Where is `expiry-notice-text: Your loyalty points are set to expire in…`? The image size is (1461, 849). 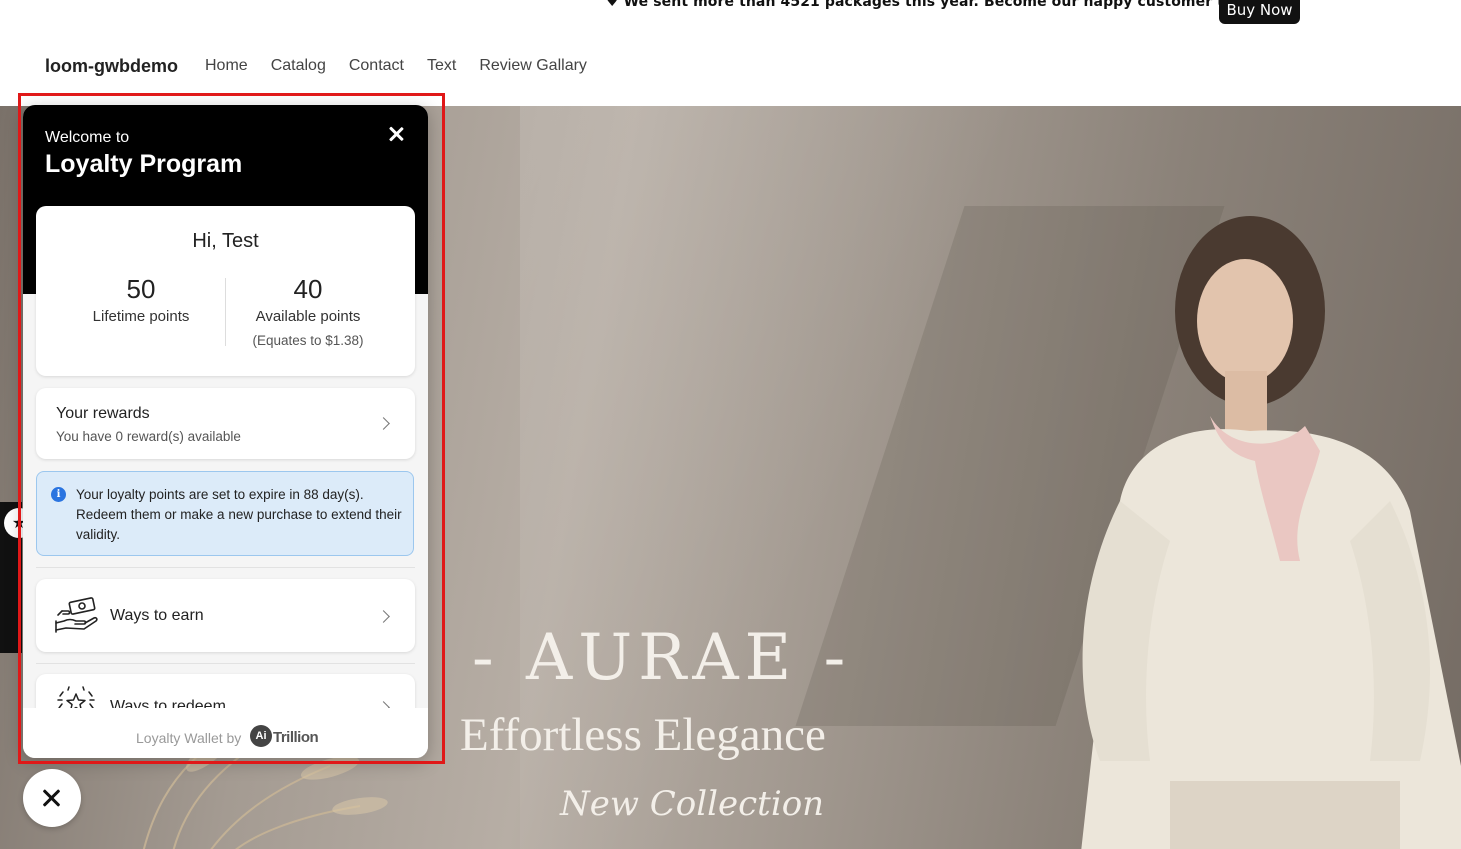
expiry-notice-text: Your loyalty points are set to expire in… is located at coordinates (239, 514).